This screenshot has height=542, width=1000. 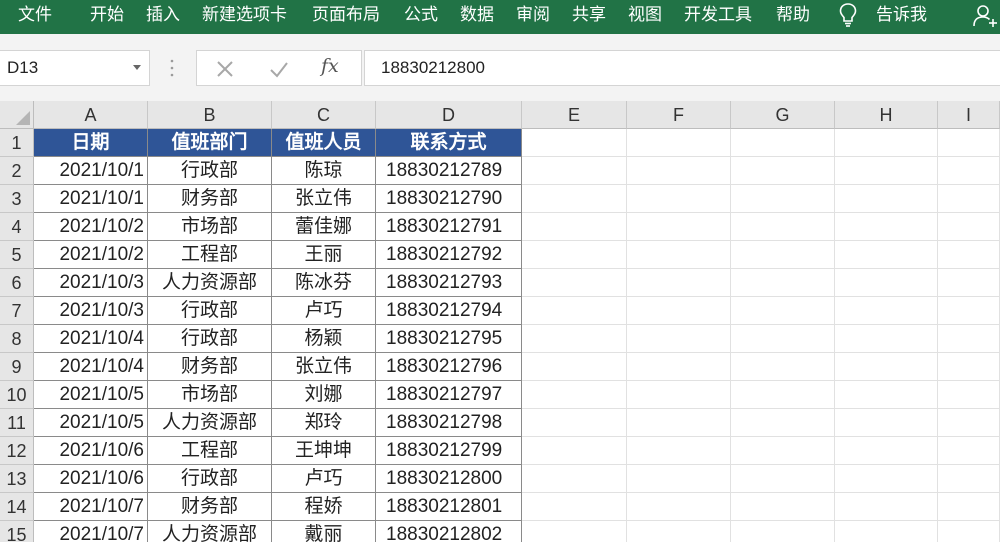 I want to click on row-header-12: 12, so click(x=17, y=451).